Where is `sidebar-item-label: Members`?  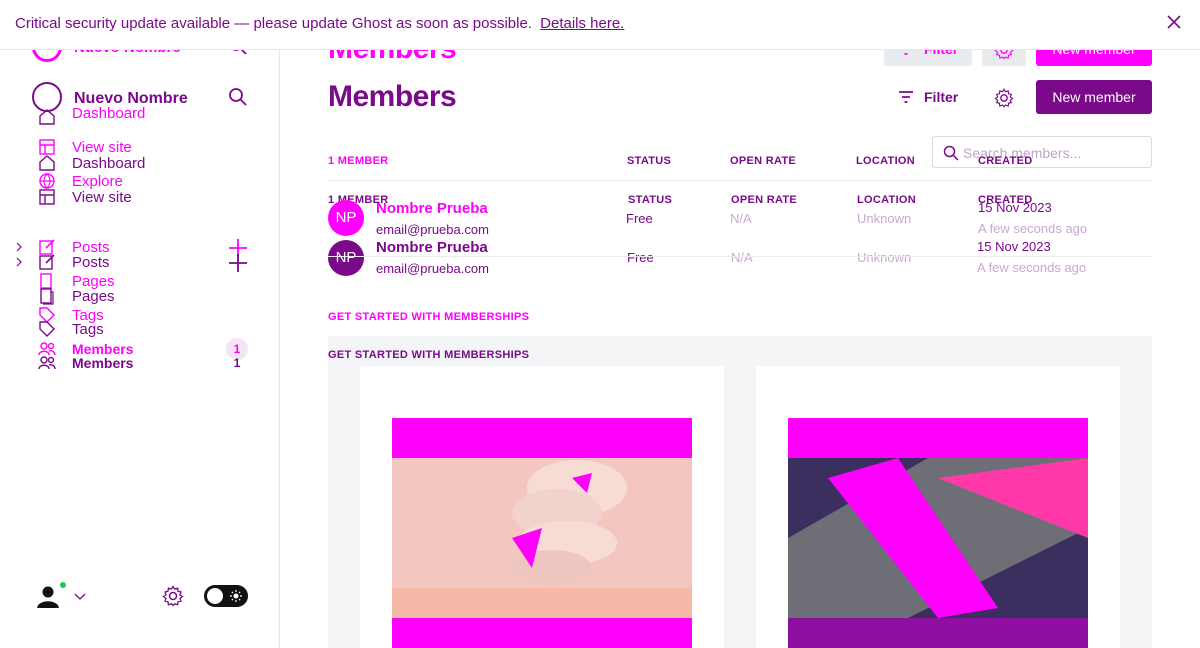 sidebar-item-label: Members is located at coordinates (103, 363).